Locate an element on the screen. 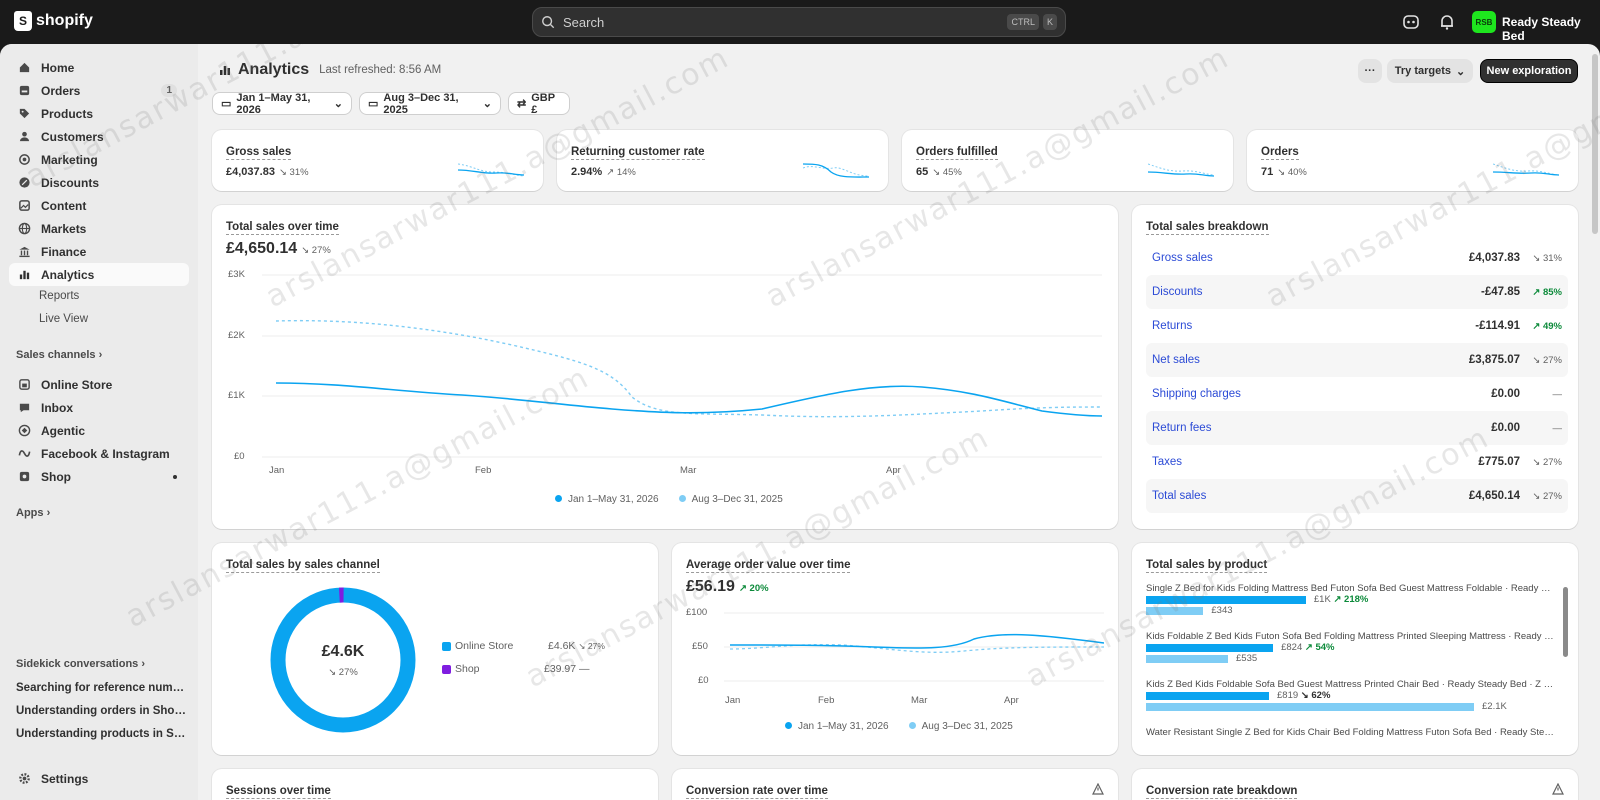  kpi-value-row: £4,037.83 ↘ 31% is located at coordinates (267, 172).